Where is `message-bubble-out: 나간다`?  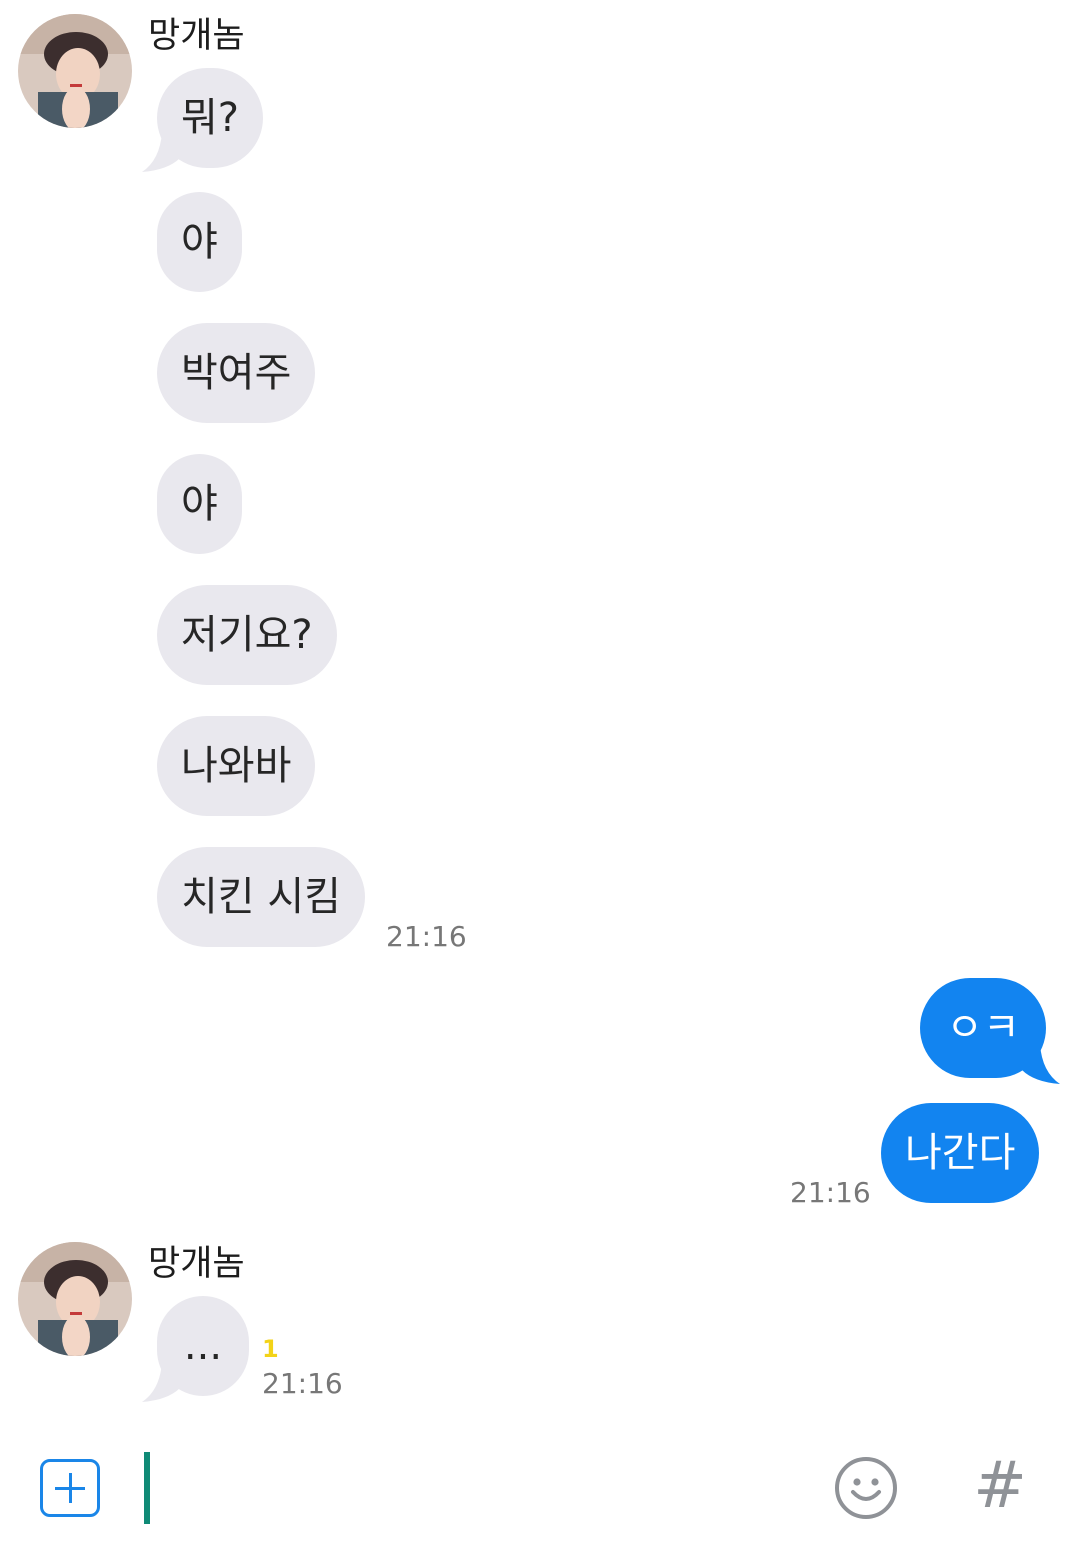
message-bubble-out: 나간다 is located at coordinates (960, 1153).